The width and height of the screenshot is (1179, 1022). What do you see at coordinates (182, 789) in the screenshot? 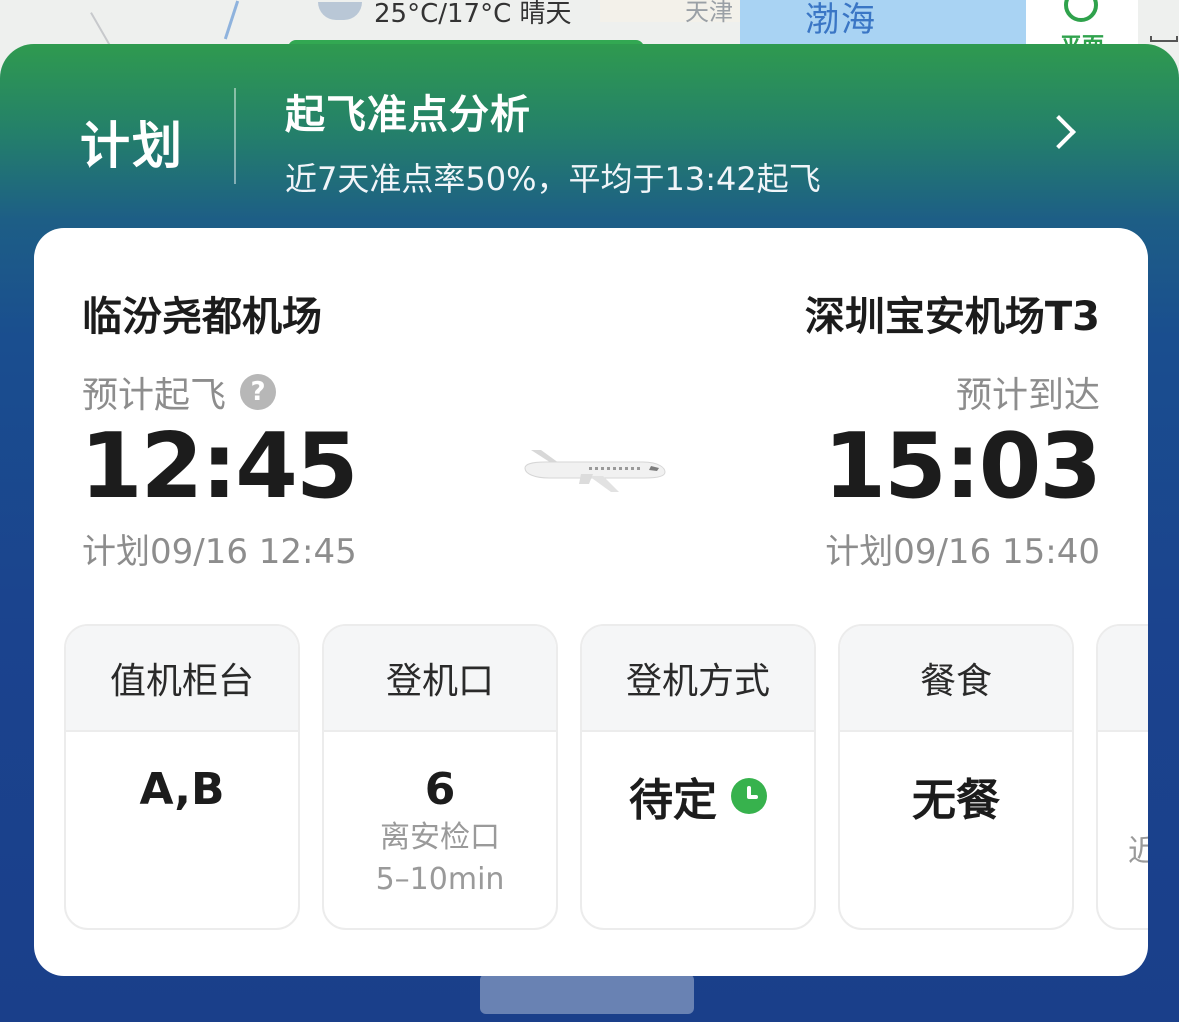
I see `tile-value: A,B` at bounding box center [182, 789].